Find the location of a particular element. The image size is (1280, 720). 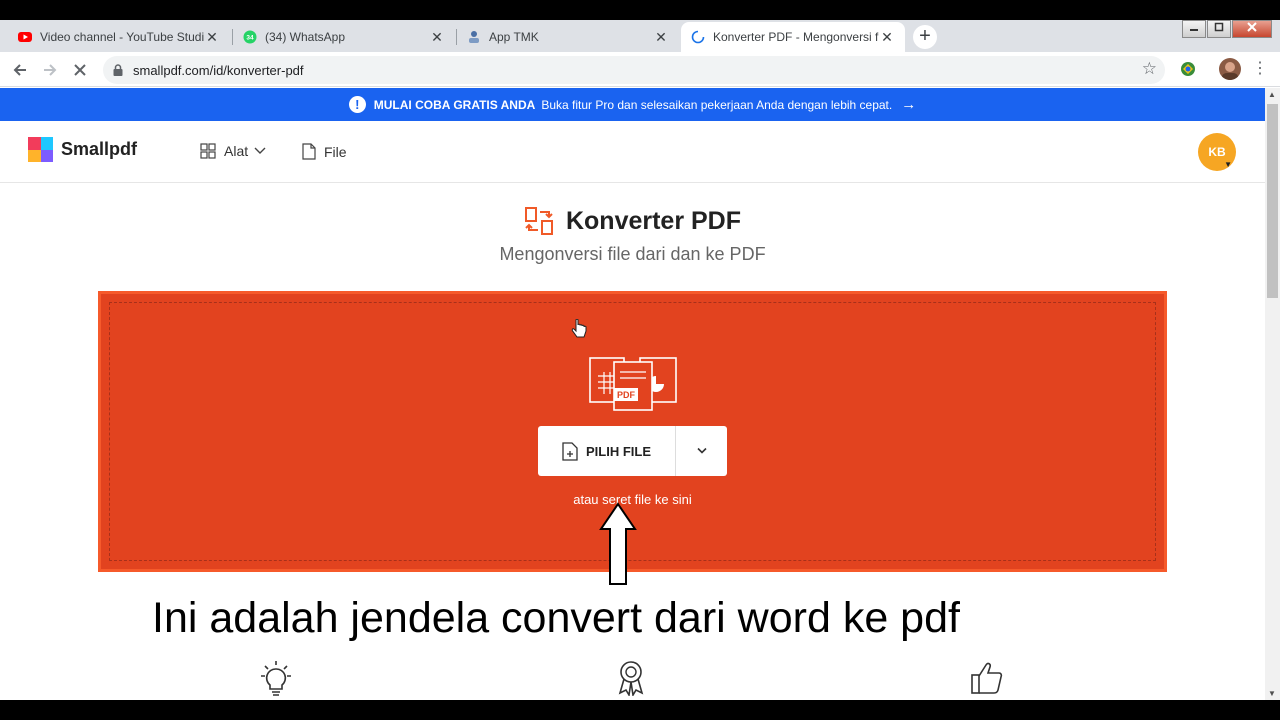

whatsapp-icon: 34 is located at coordinates (250, 37).